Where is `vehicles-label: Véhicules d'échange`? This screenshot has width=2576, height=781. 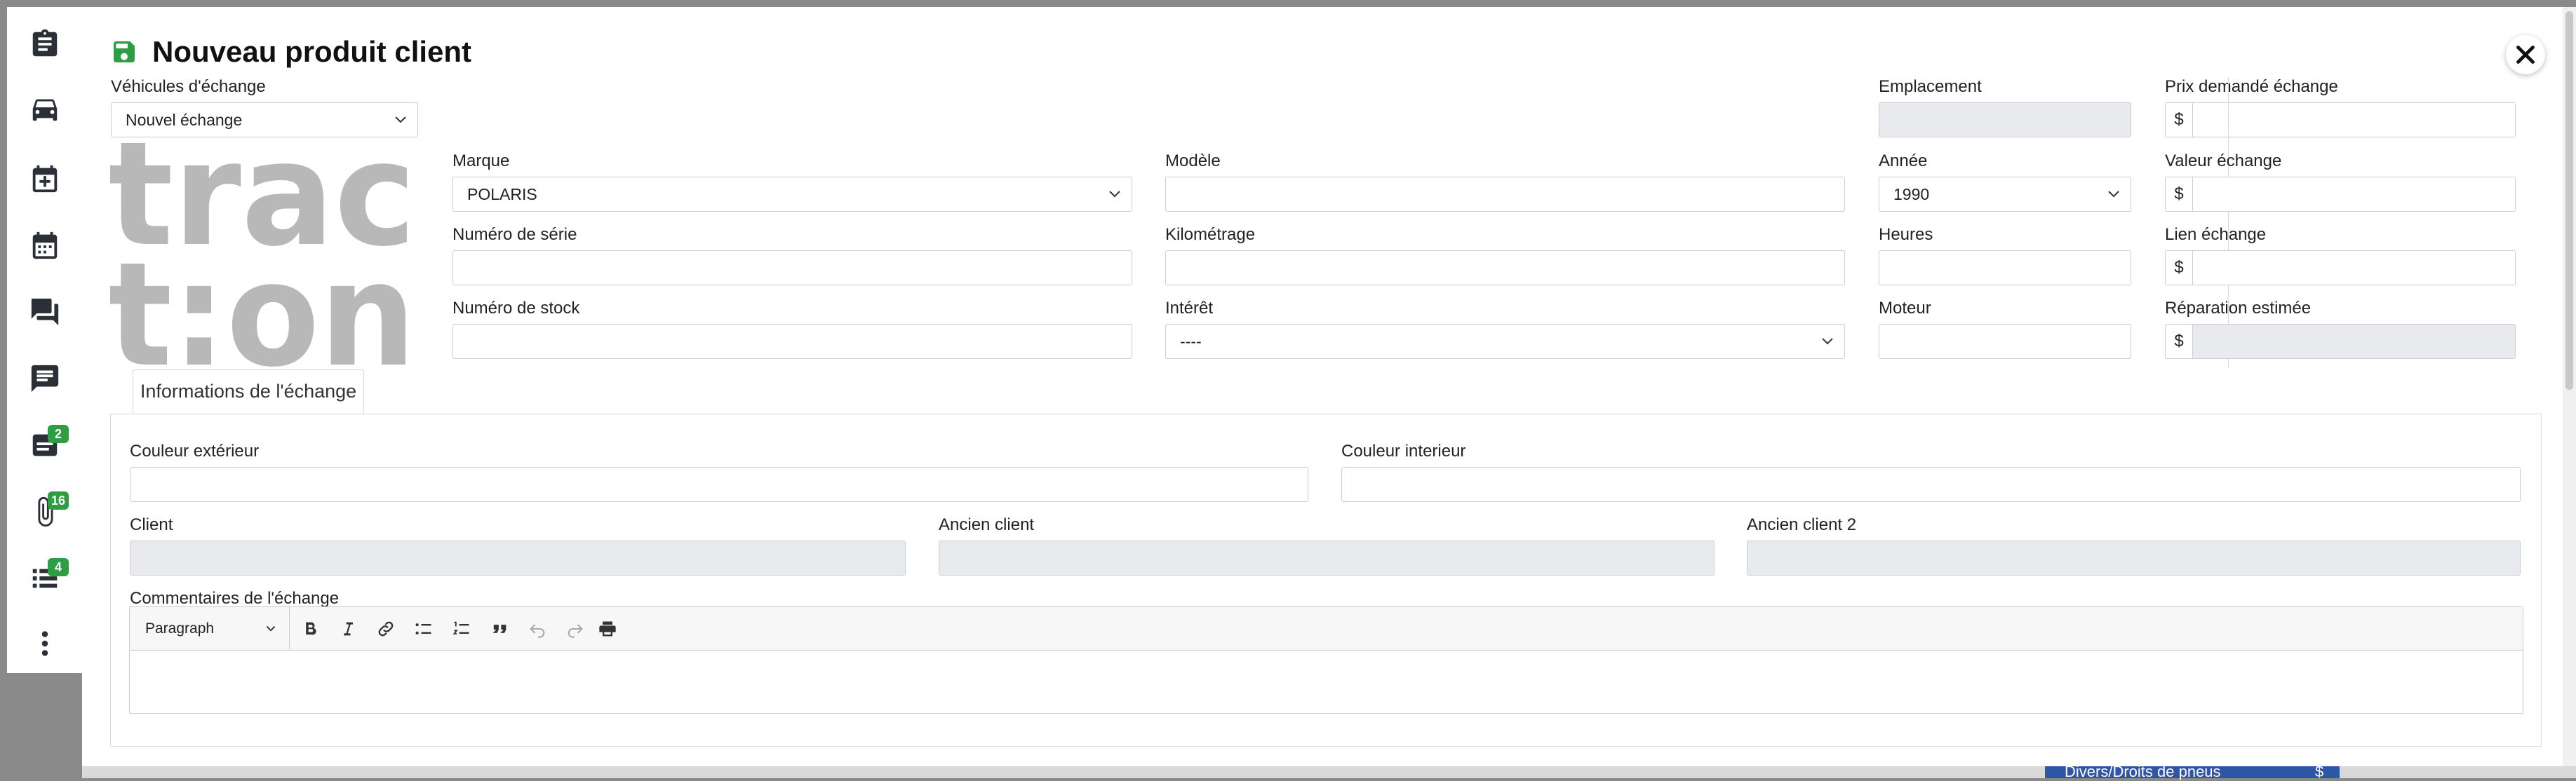
vehicles-label: Véhicules d'échange is located at coordinates (189, 87).